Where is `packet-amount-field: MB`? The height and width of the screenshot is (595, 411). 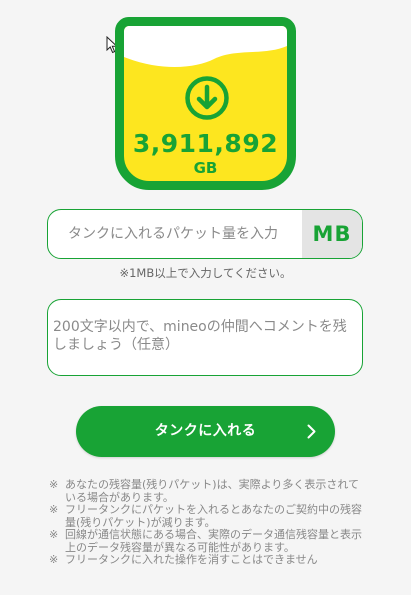 packet-amount-field: MB is located at coordinates (205, 234).